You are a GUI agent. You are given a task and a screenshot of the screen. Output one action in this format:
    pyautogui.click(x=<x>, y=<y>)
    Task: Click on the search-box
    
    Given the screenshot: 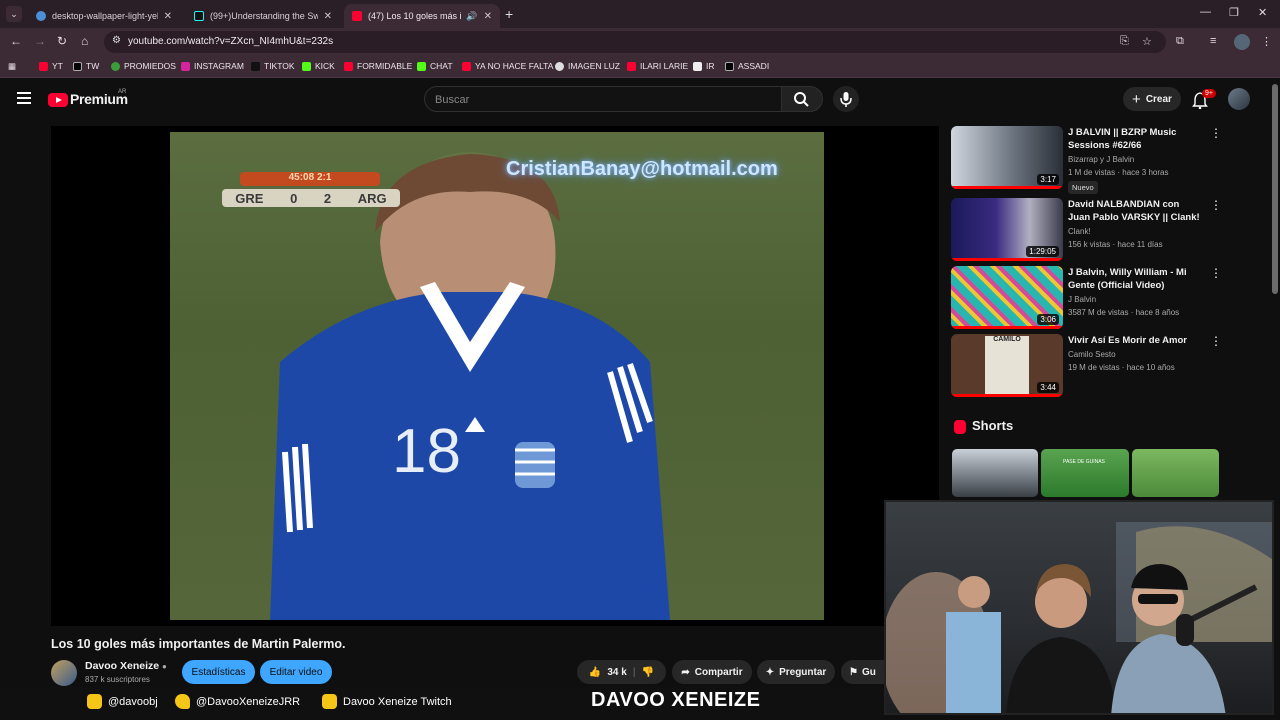 What is the action you would take?
    pyautogui.click(x=603, y=99)
    